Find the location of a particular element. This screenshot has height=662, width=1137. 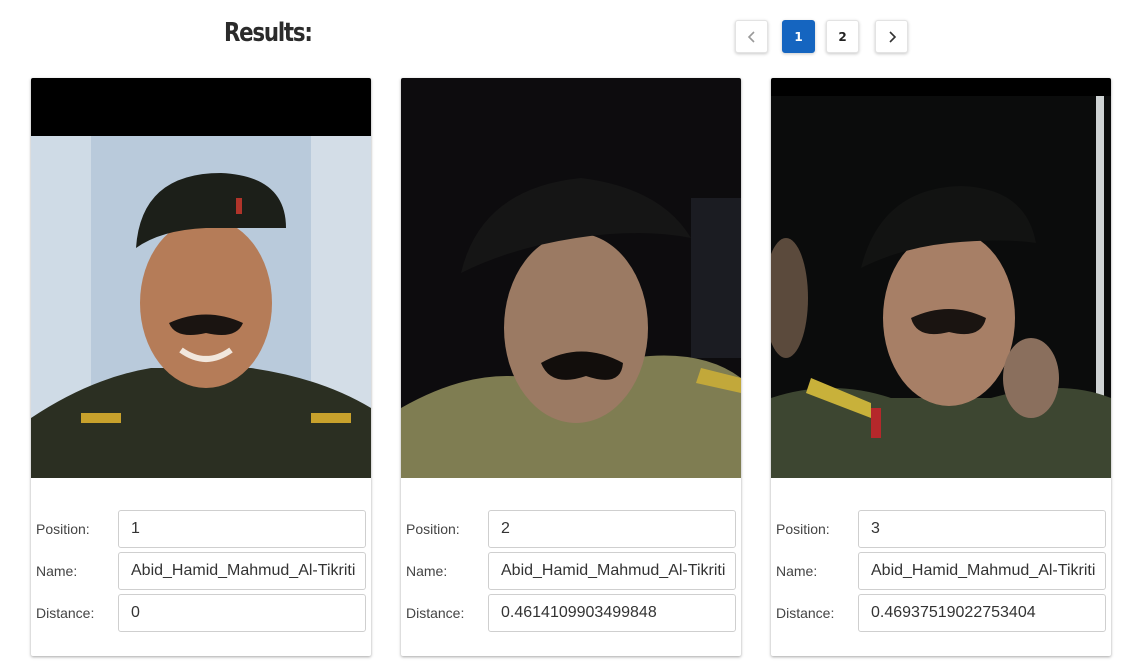

position-field: 3 is located at coordinates (982, 529).